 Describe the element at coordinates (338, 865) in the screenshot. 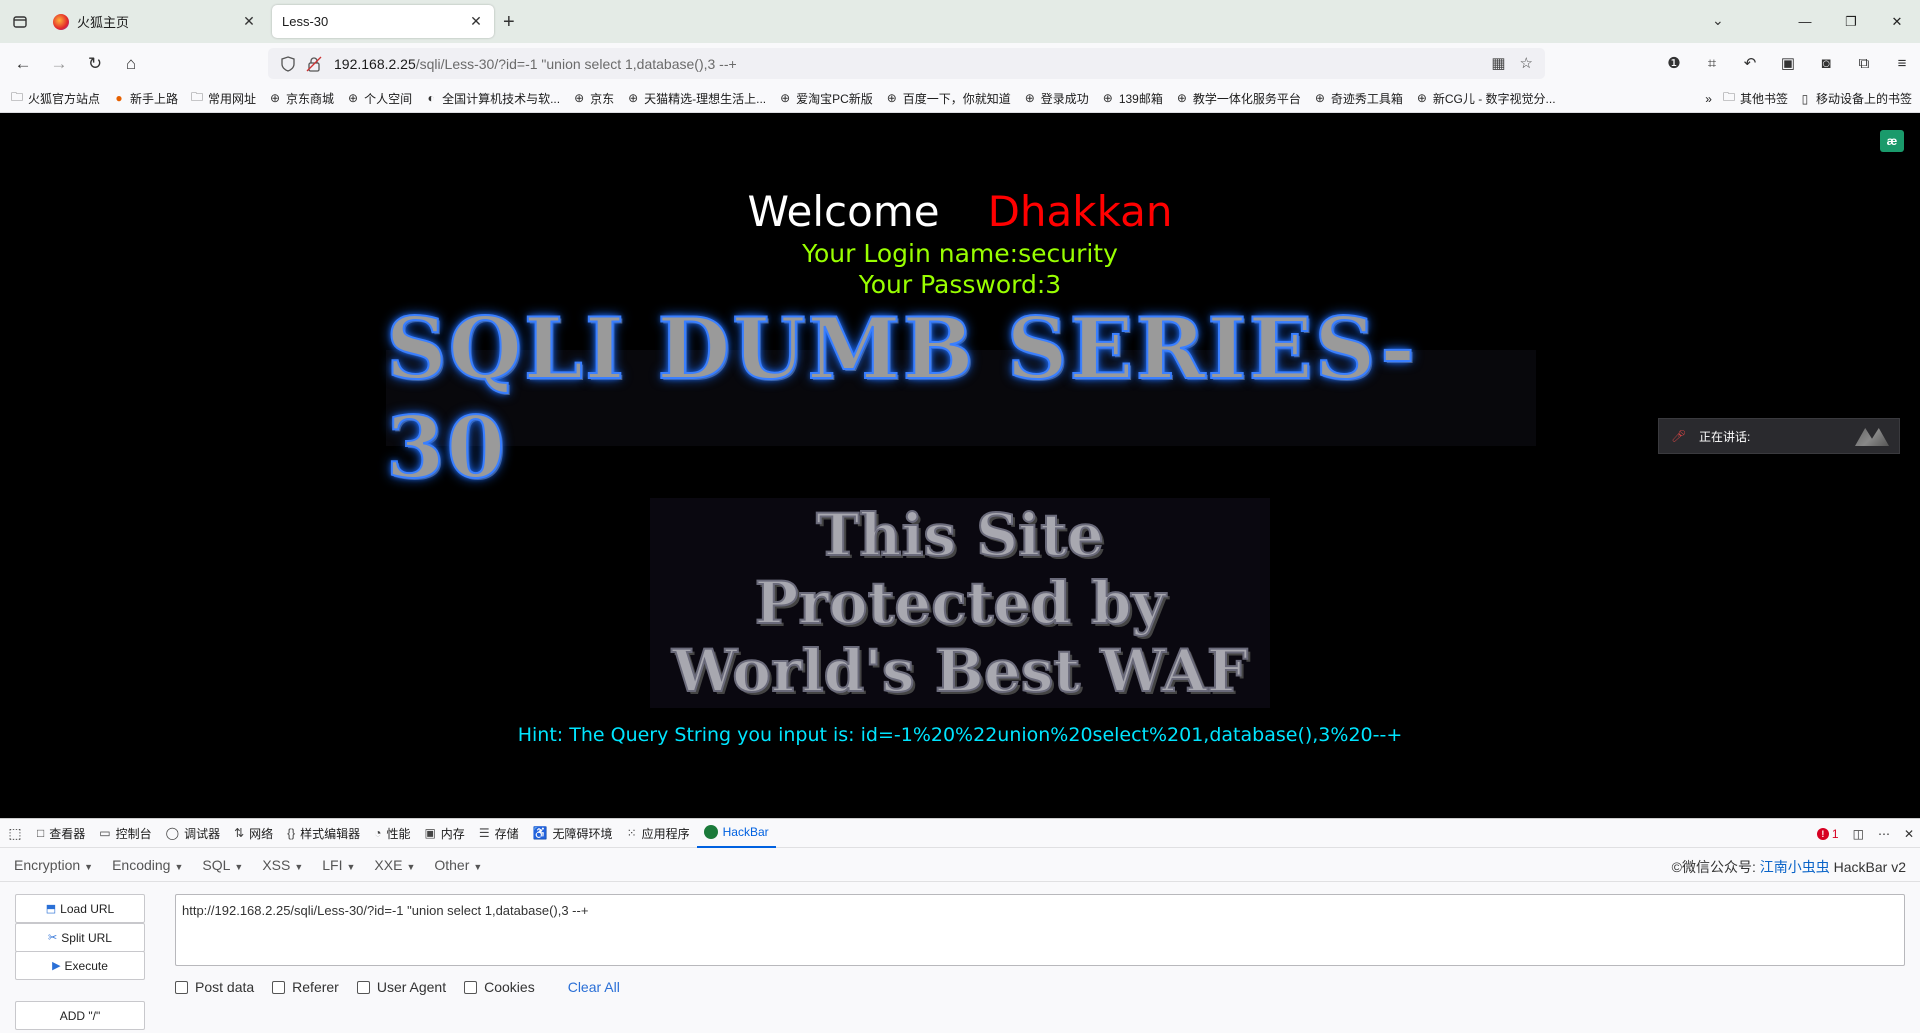

I see `hackbar-menu-item: LFI ▼` at that location.